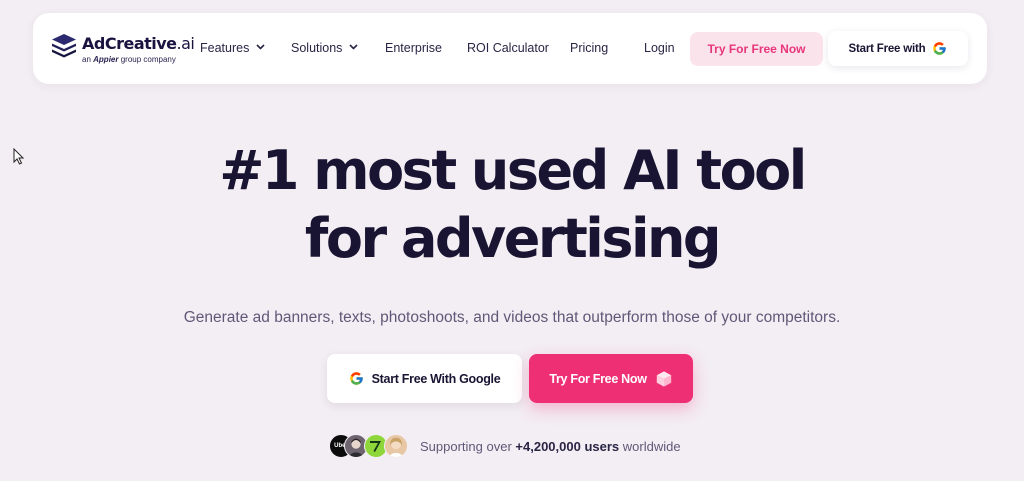 Image resolution: width=1024 pixels, height=481 pixels. Describe the element at coordinates (225, 48) in the screenshot. I see `nav-features-label: Features` at that location.